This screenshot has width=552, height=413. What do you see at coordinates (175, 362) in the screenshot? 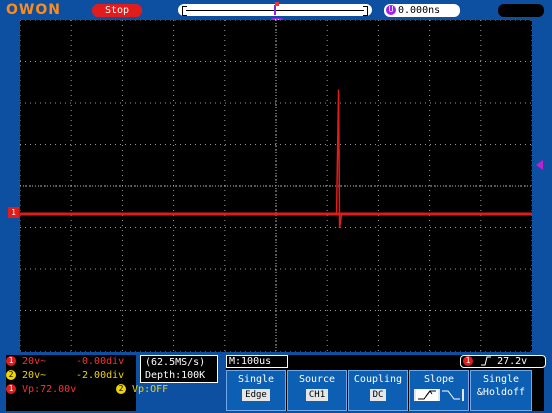
I see `sample-rate: (62.5MS/s)` at bounding box center [175, 362].